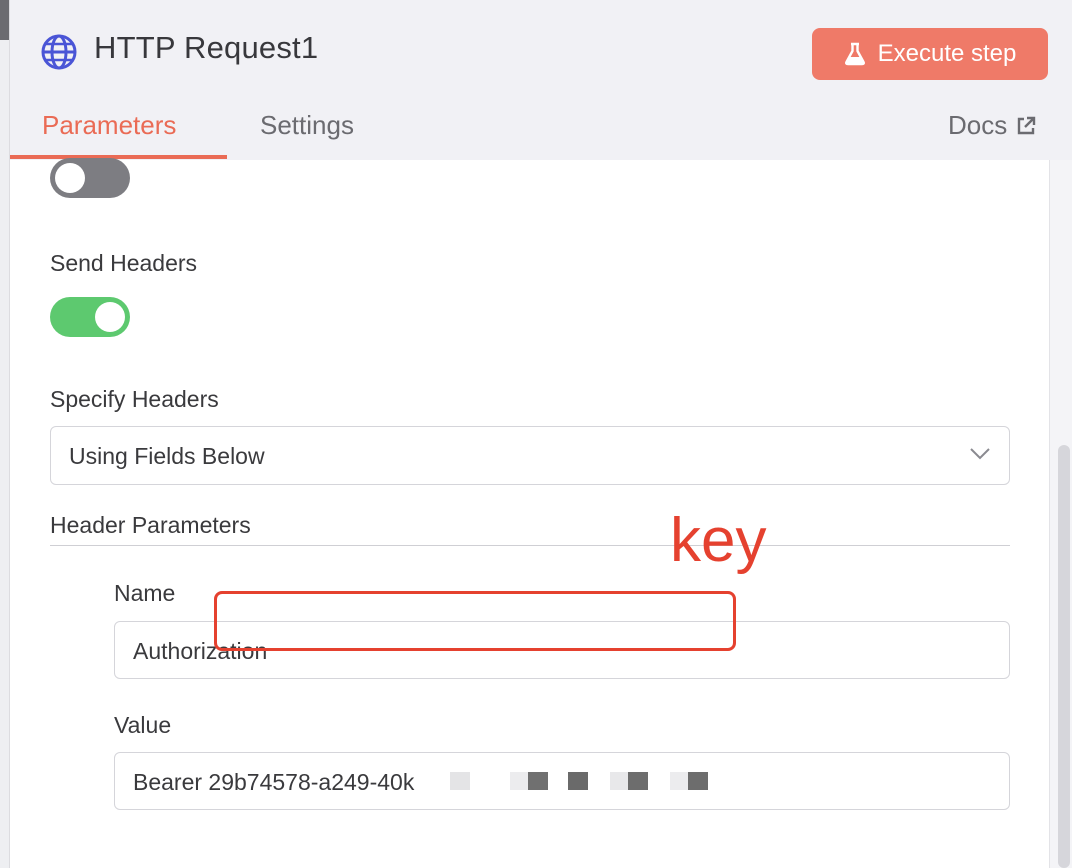 The height and width of the screenshot is (868, 1072). I want to click on flask-icon, so click(854, 54).